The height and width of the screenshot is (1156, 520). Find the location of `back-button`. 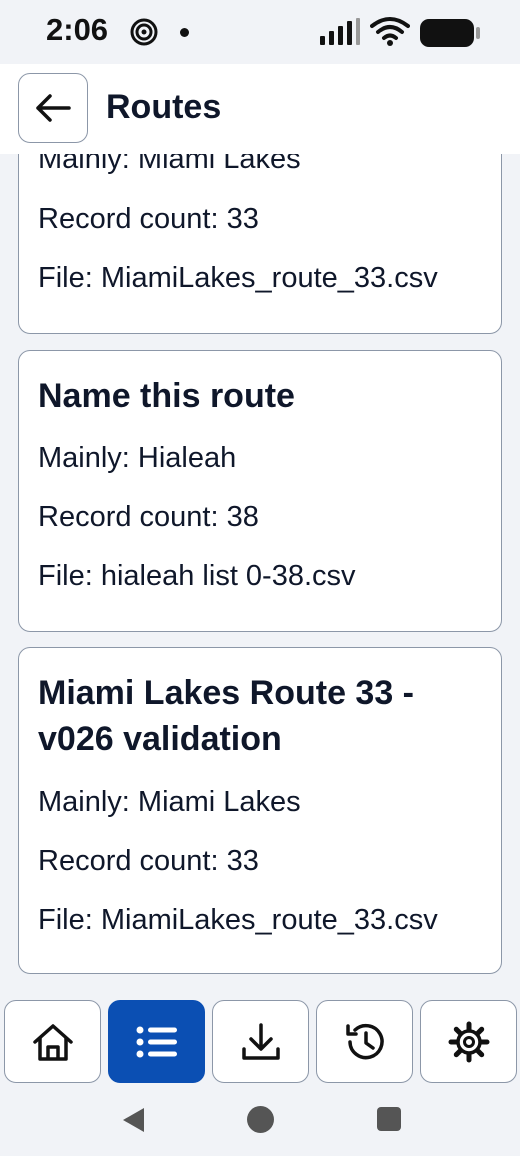

back-button is located at coordinates (53, 108).